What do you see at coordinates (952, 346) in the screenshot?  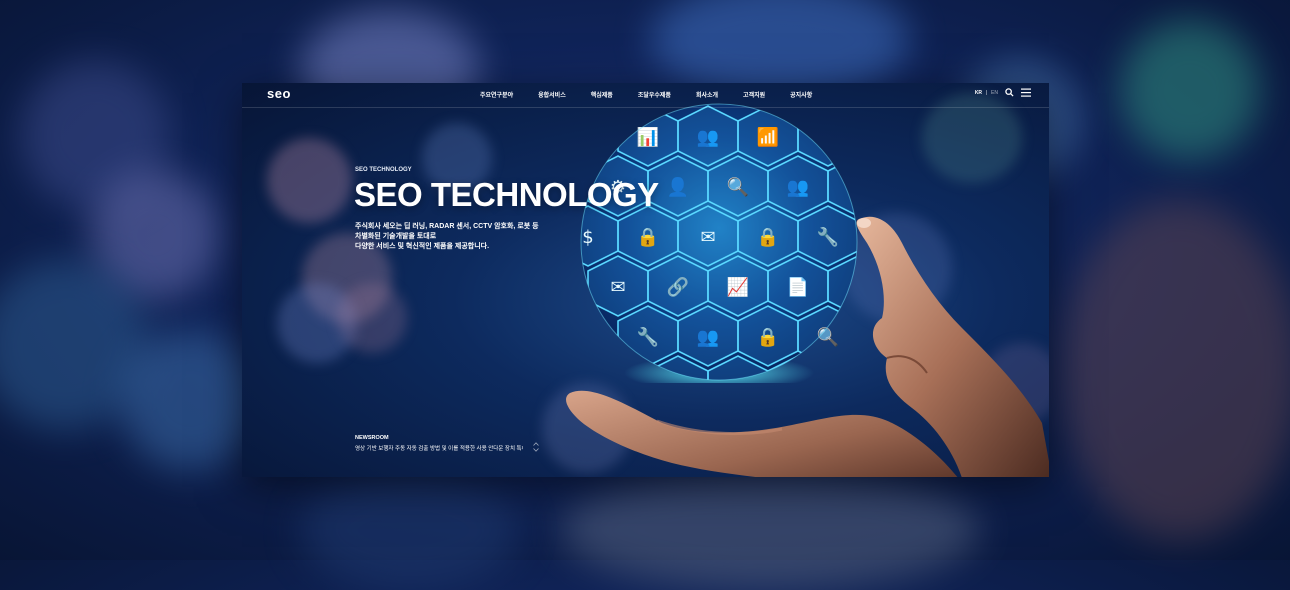 I see `hand-pointing` at bounding box center [952, 346].